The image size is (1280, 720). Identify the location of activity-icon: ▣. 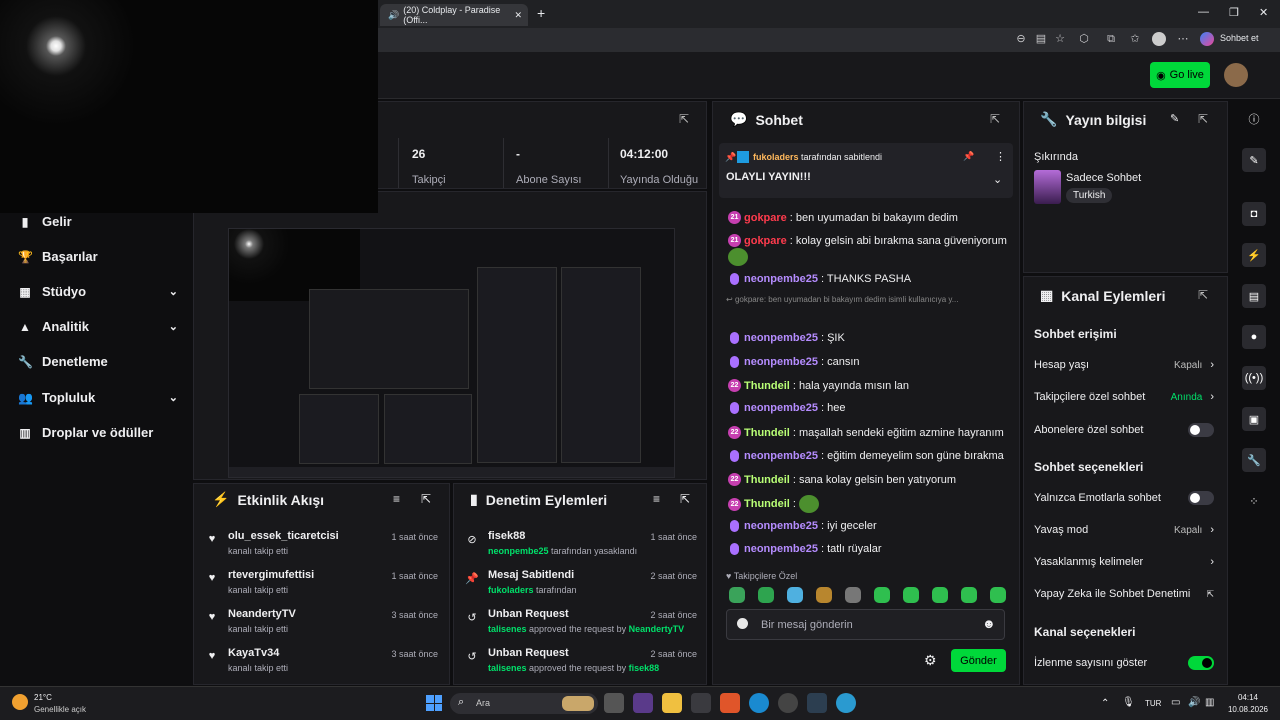
(1254, 419).